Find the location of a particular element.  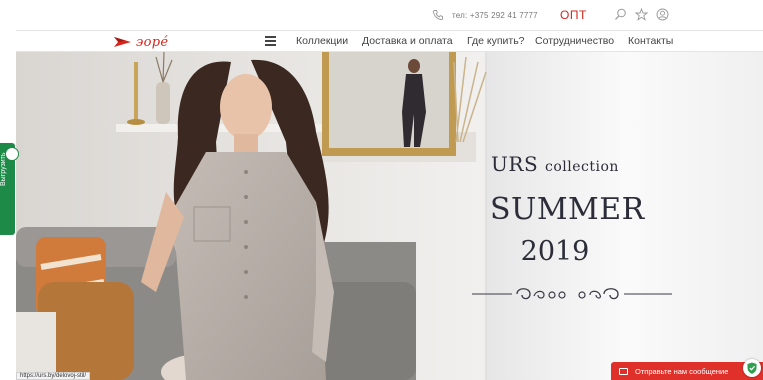

hero-title-line1: URS collection is located at coordinates (555, 164).